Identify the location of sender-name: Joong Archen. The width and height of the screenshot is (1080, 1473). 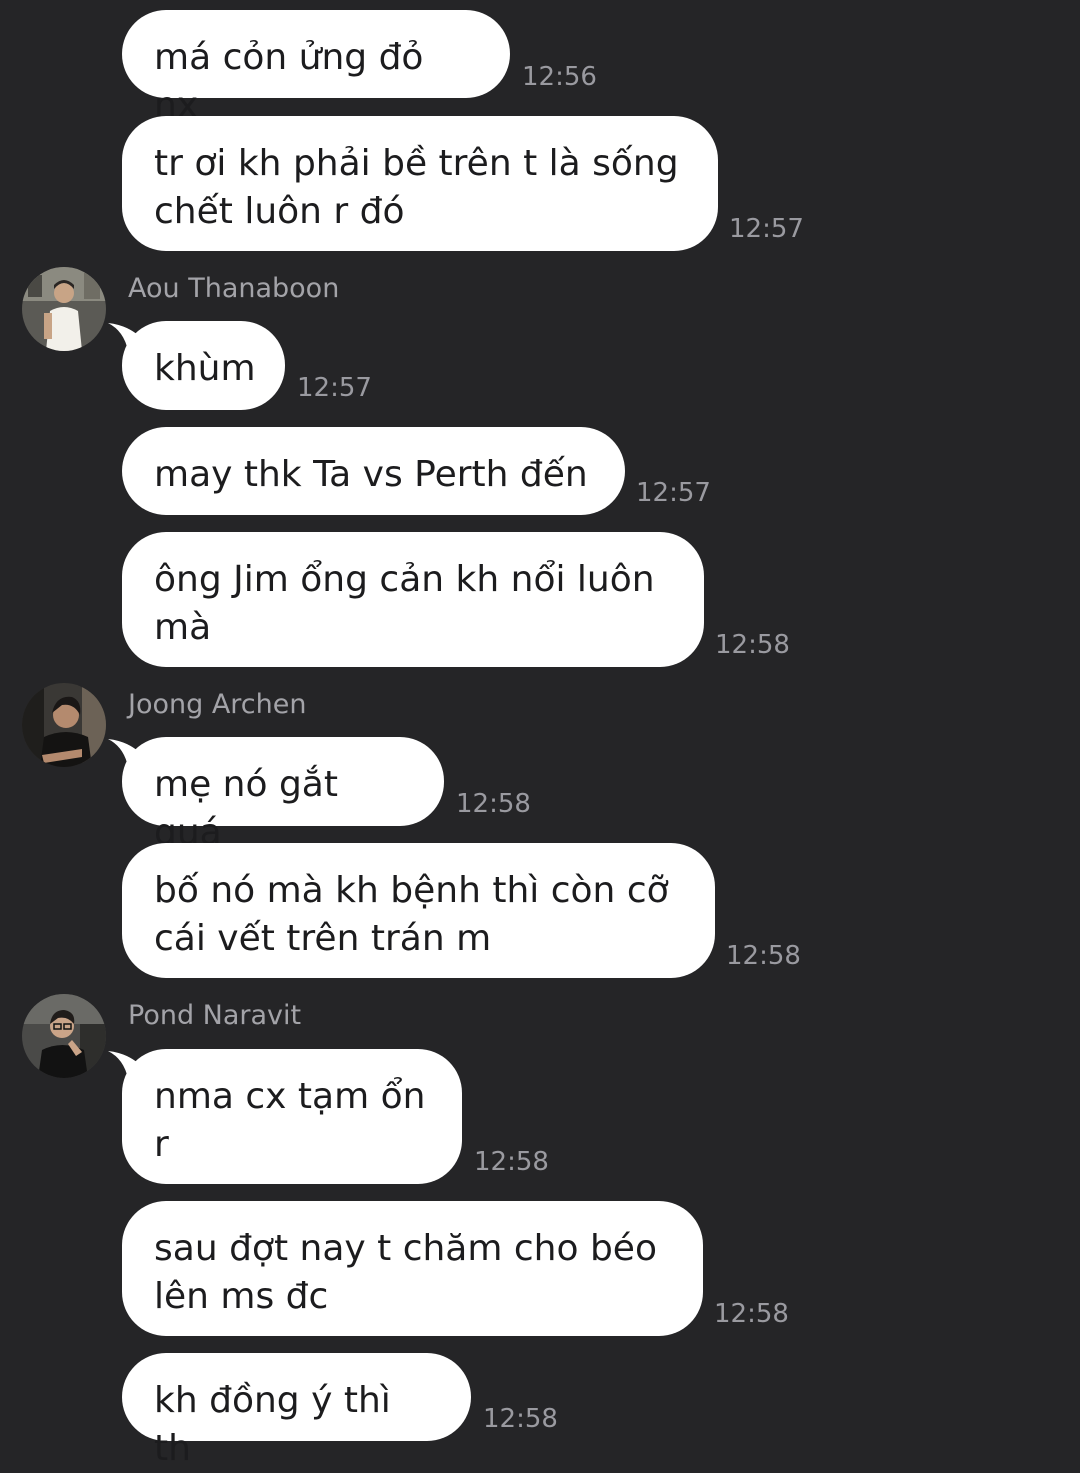
(217, 704).